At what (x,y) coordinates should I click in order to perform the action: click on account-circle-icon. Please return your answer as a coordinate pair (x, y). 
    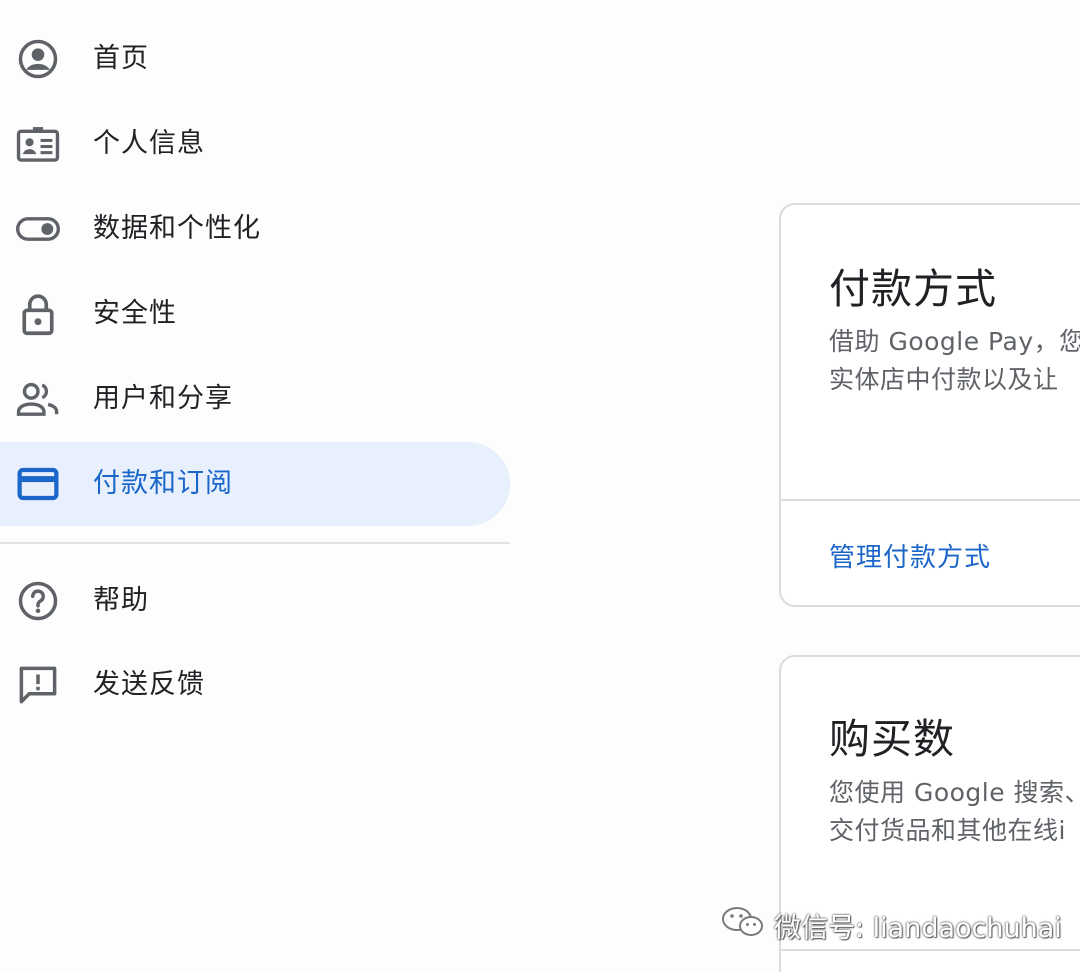
    Looking at the image, I should click on (38, 59).